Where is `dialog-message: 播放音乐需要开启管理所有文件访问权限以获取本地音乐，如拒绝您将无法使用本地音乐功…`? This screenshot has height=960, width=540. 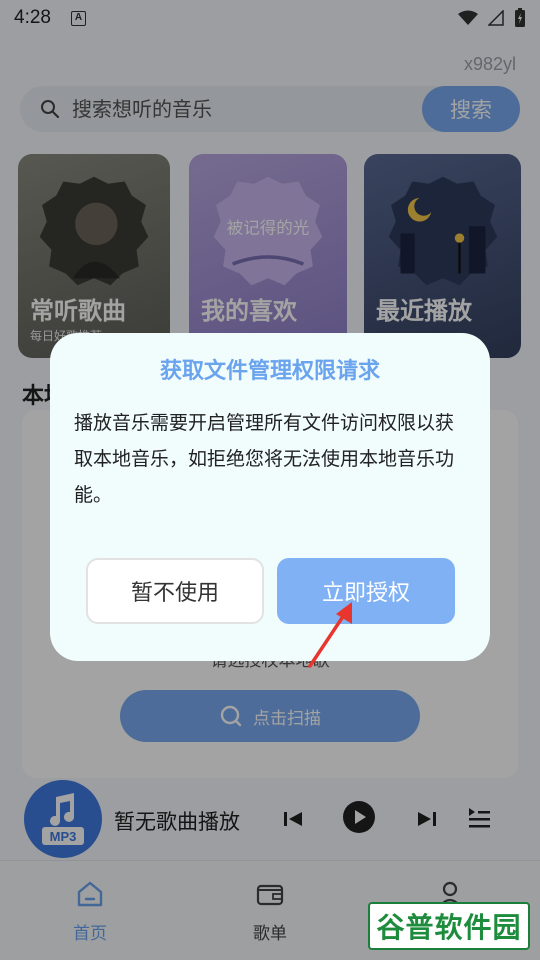
dialog-message: 播放音乐需要开启管理所有文件访问权限以获取本地音乐，如拒绝您将无法使用本地音乐功… is located at coordinates (264, 459).